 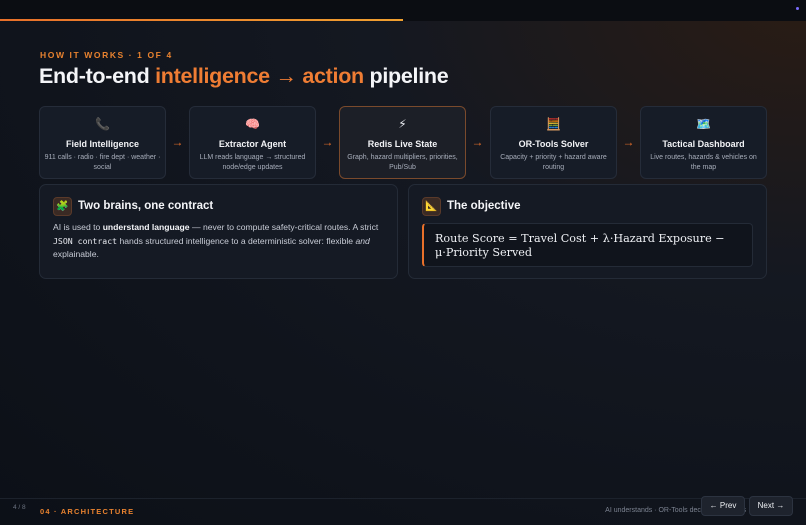 I want to click on stage-name: Extractor Agent, so click(x=252, y=144).